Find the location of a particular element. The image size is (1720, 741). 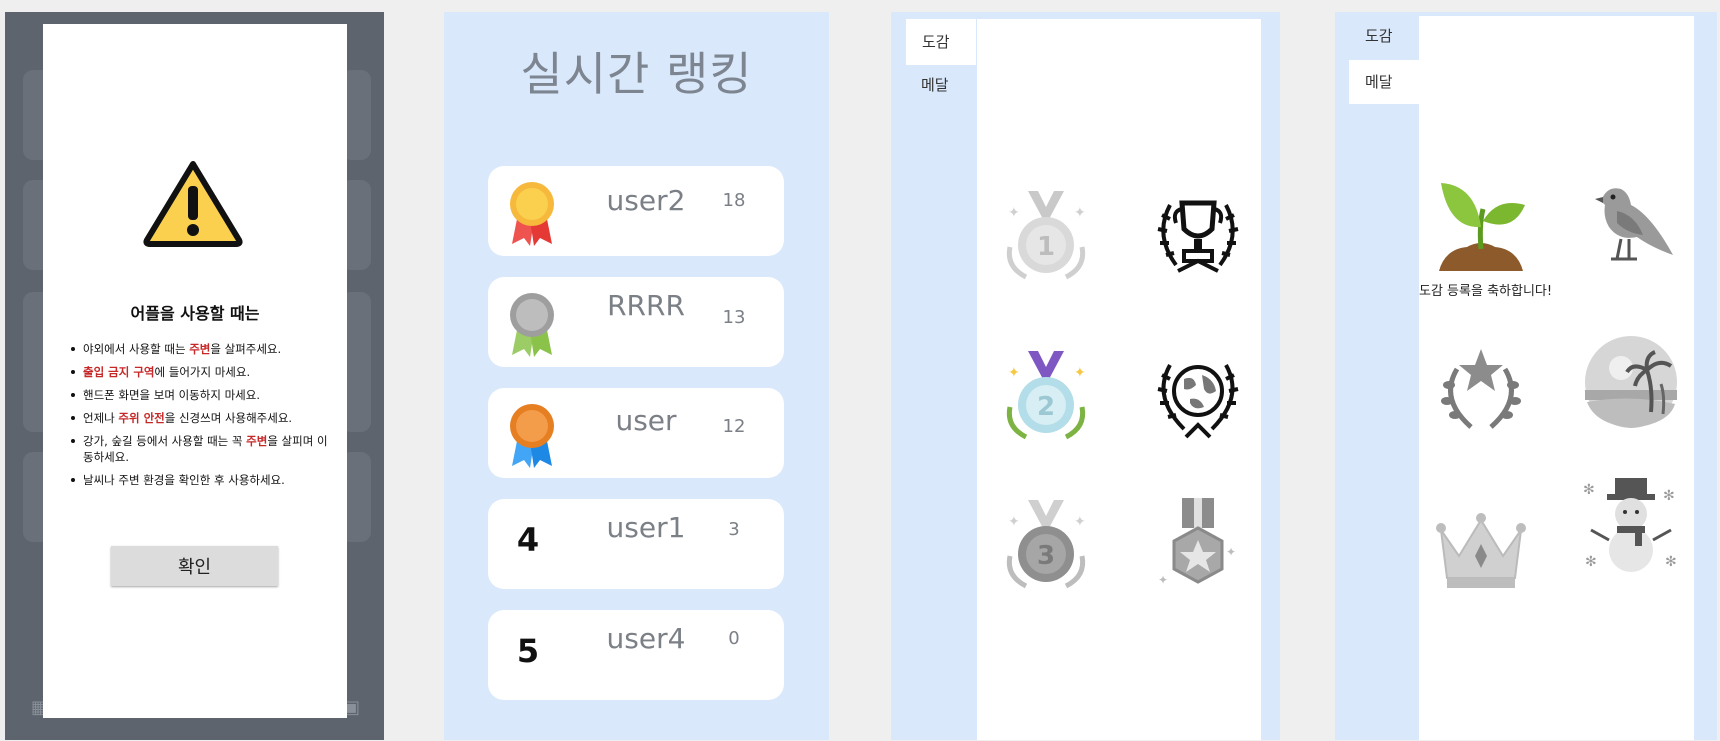

safety-rule: 강가, 숲길 등에서 사용할 때는 꼭 주변을 살피며 이동하세요. is located at coordinates (201, 449).